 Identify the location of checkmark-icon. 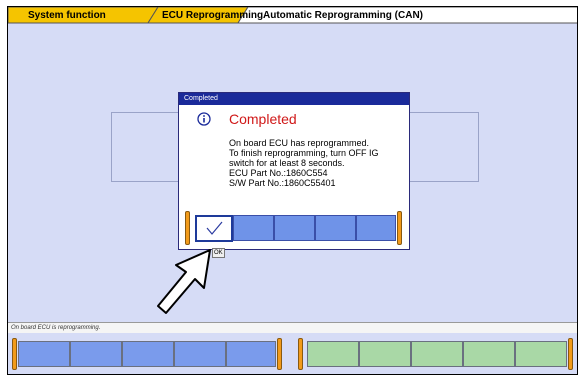
(214, 228).